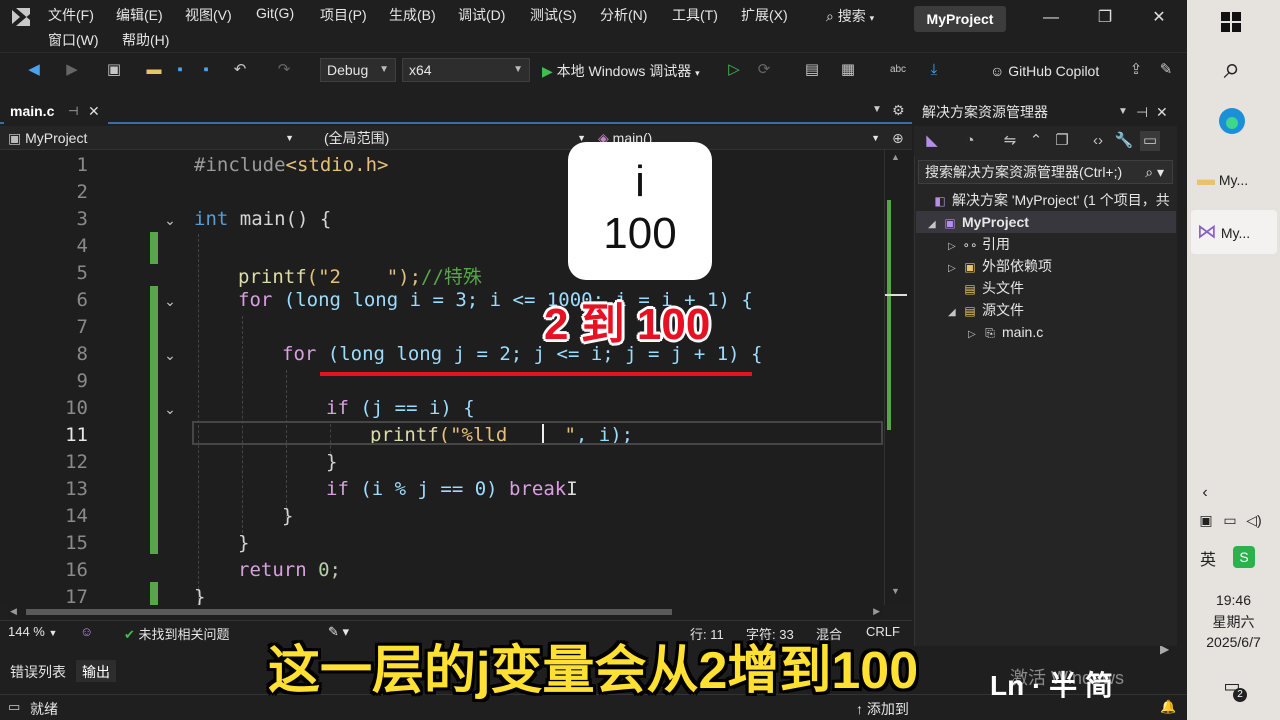 The image size is (1280, 720). What do you see at coordinates (1230, 522) in the screenshot?
I see `network-icon: ▭` at bounding box center [1230, 522].